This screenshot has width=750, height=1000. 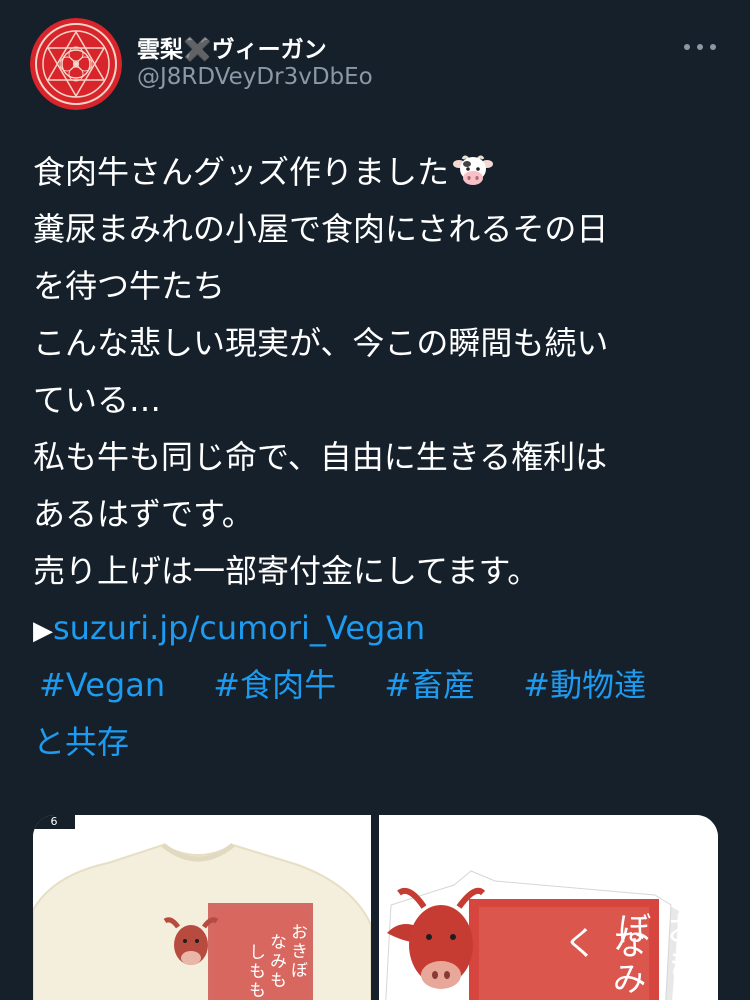 What do you see at coordinates (255, 77) in the screenshot?
I see `author-handle: @J8RDVeyDr3vDbEo` at bounding box center [255, 77].